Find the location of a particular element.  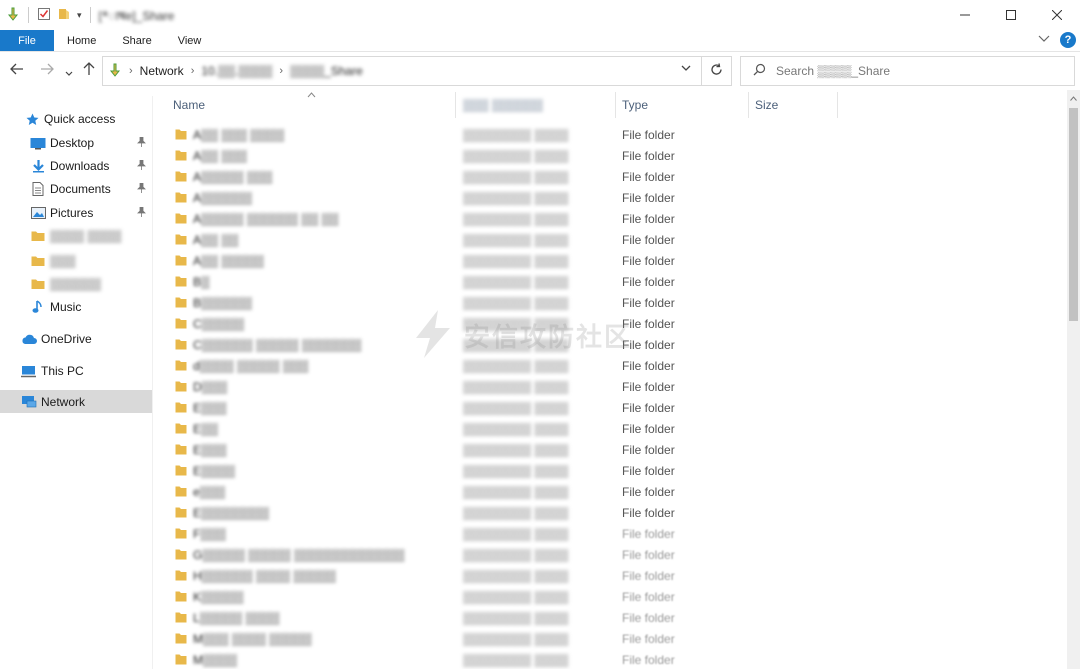

app-folder-icon is located at coordinates (13, 15).